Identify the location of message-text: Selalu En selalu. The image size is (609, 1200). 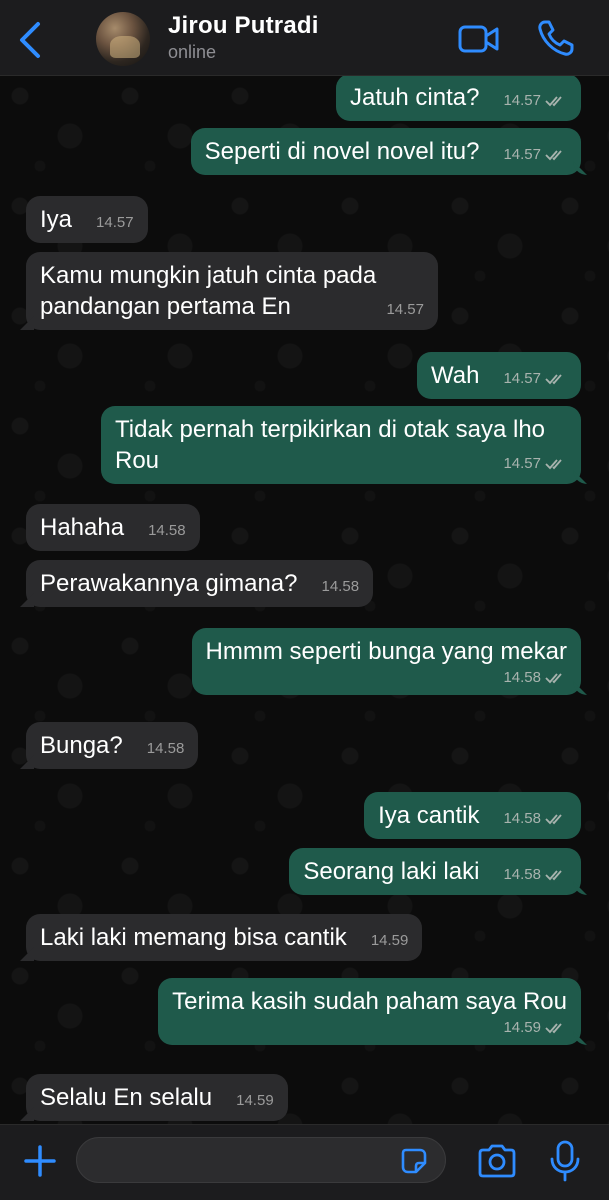
(126, 1097).